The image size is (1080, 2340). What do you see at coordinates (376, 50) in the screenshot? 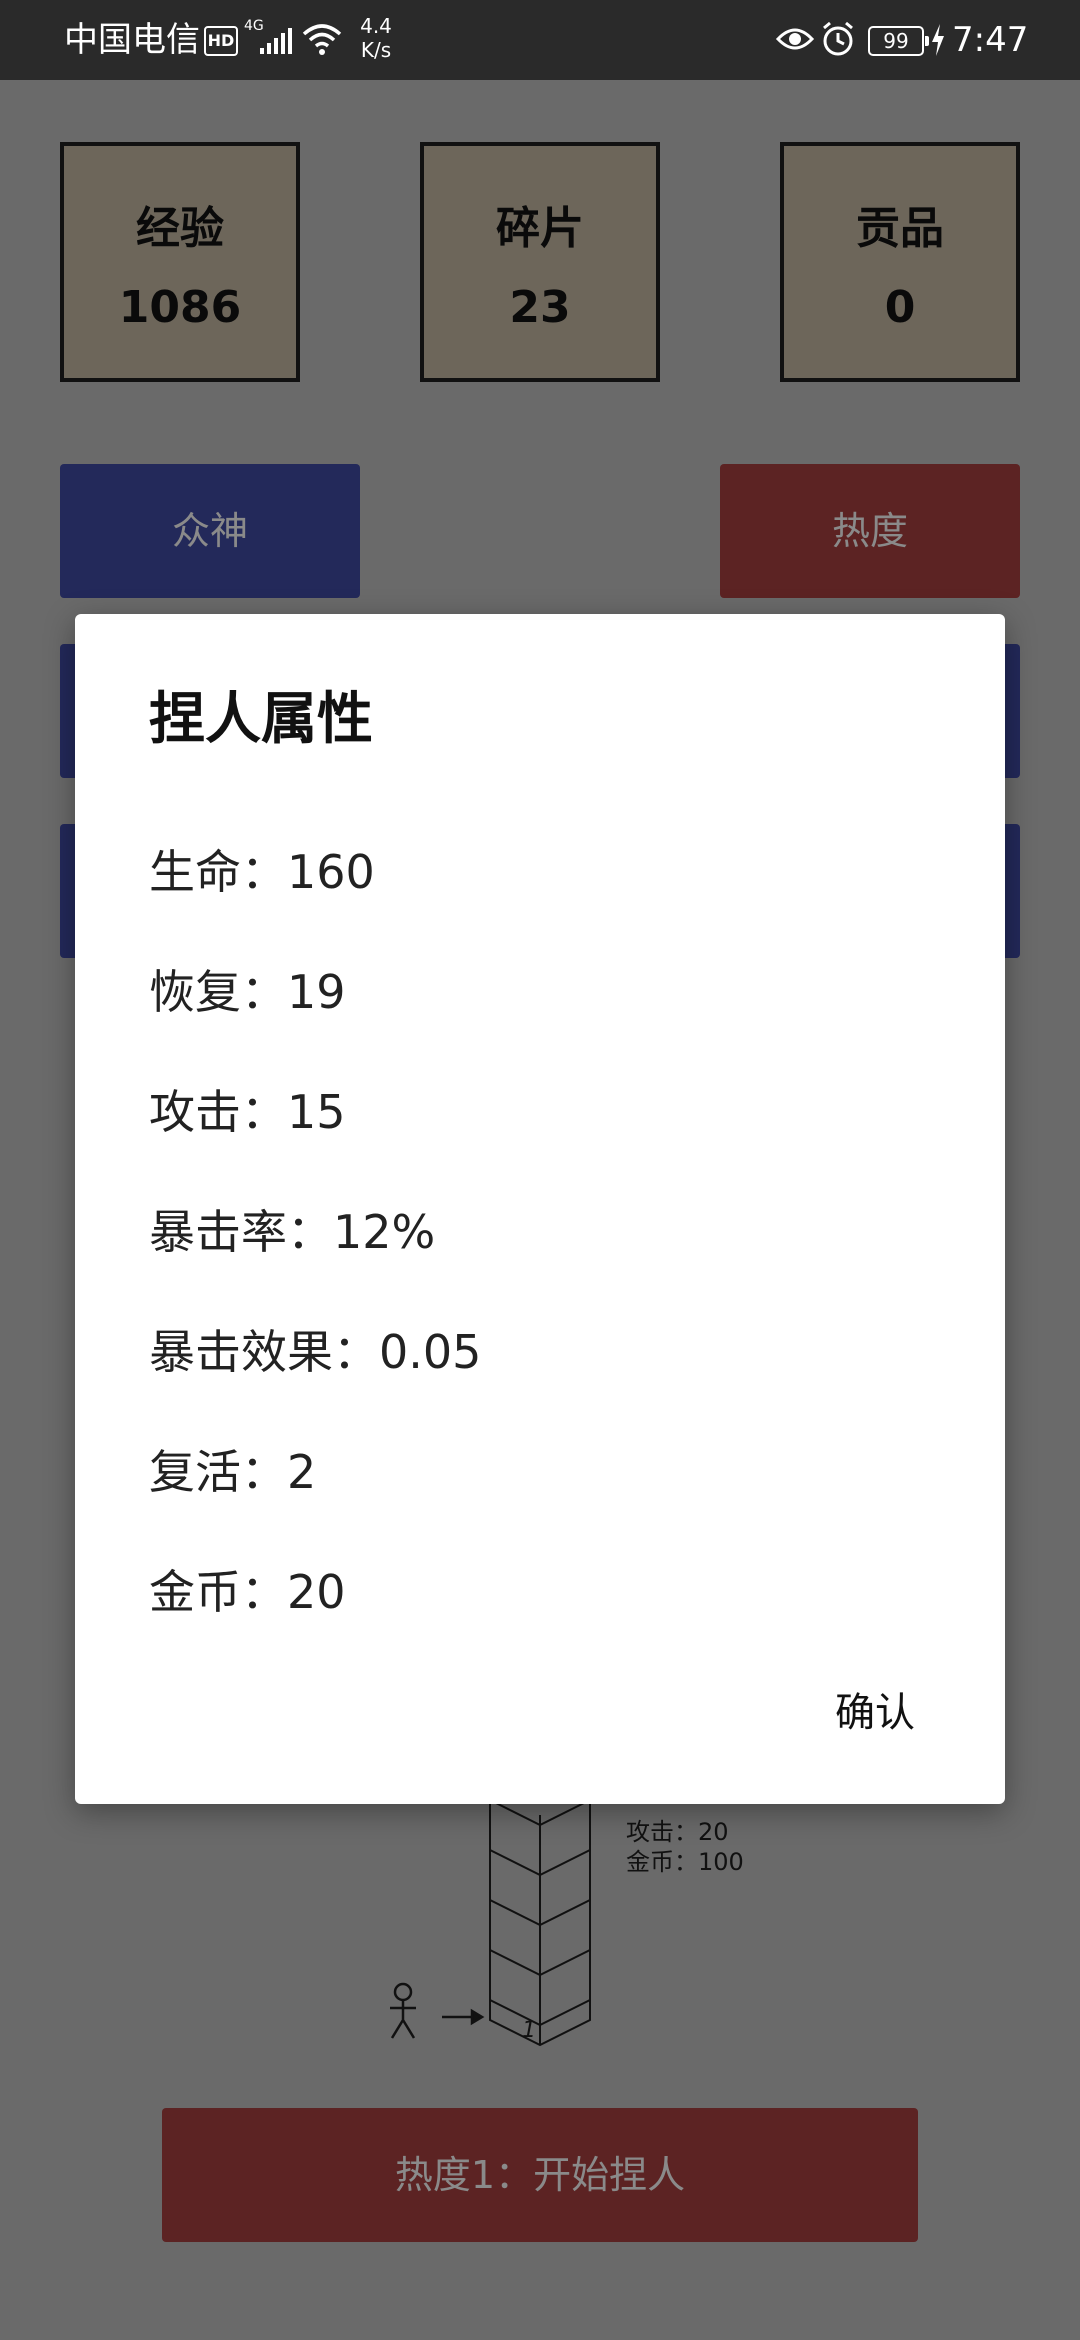
I see `speed-unit: K/s` at bounding box center [376, 50].